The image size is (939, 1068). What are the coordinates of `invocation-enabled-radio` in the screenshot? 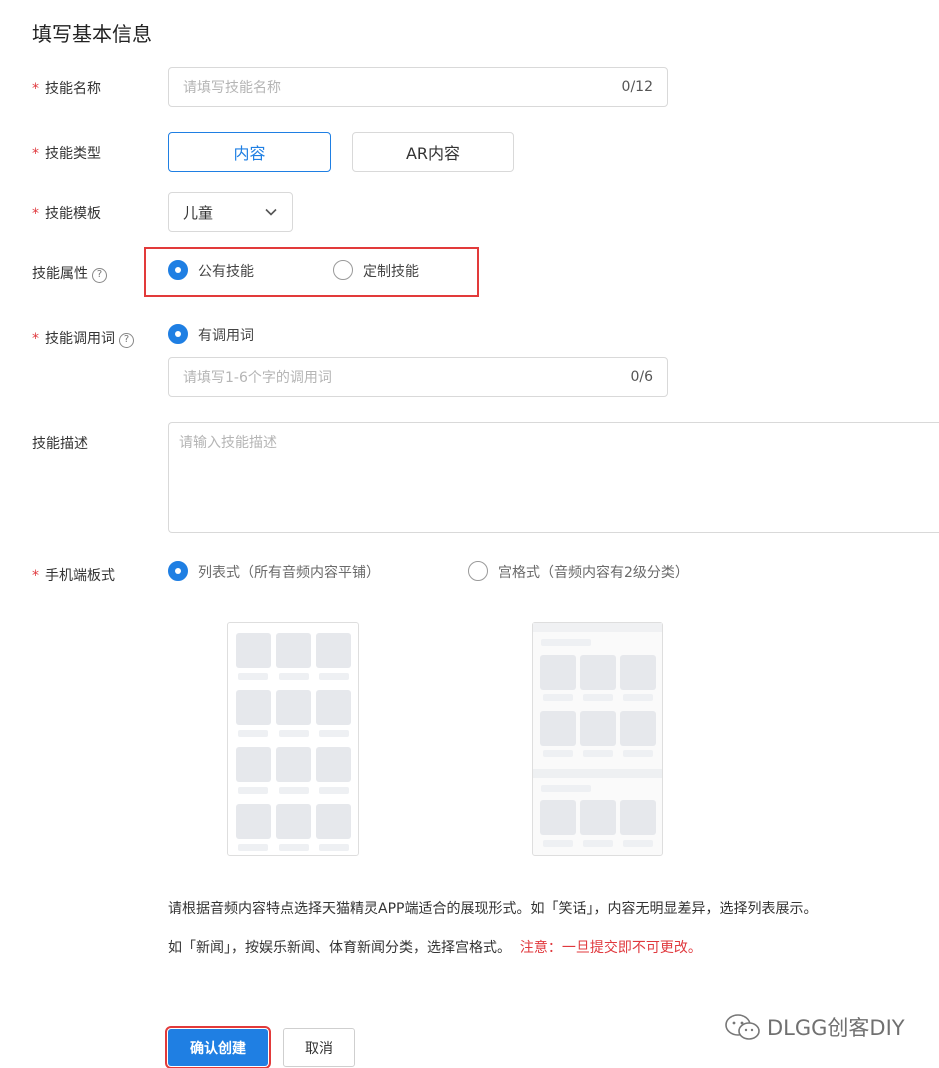 It's located at (178, 334).